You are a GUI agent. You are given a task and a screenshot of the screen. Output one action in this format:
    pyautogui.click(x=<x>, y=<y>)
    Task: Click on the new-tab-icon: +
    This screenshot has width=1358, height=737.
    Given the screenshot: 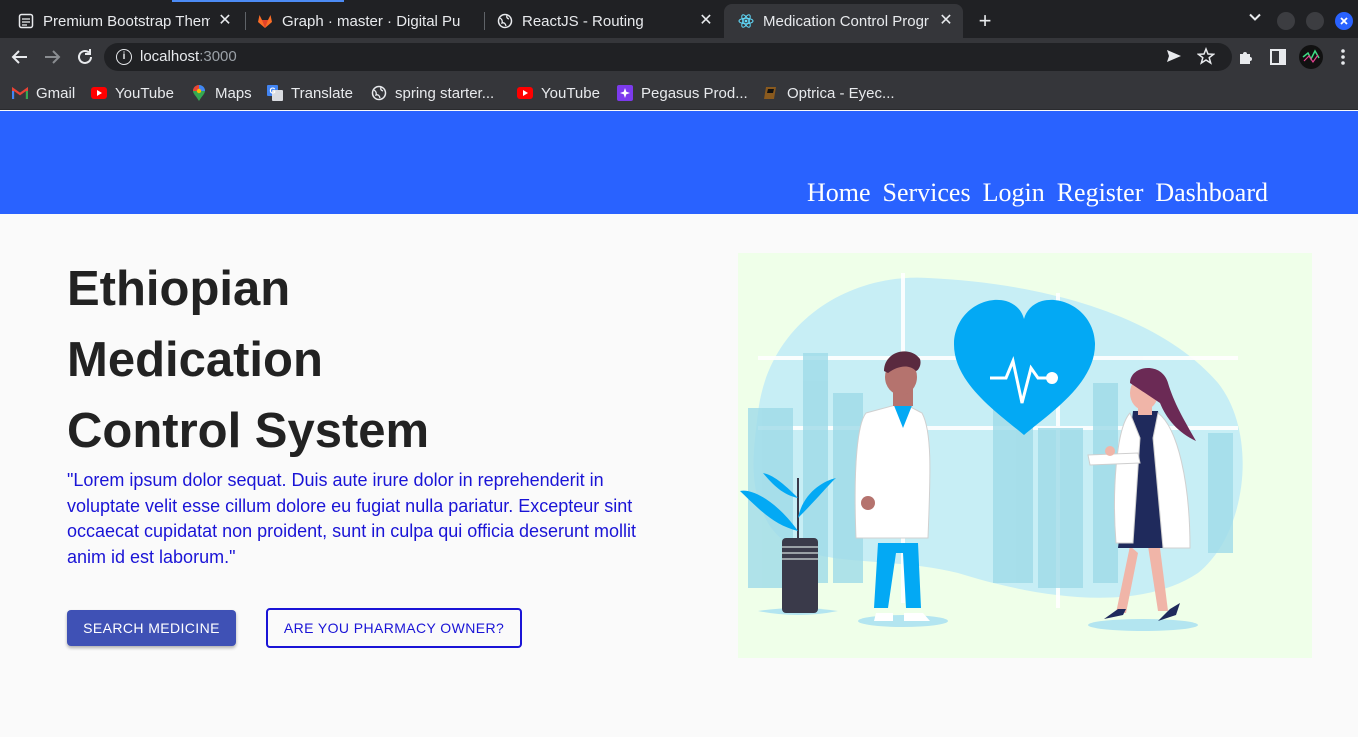 What is the action you would take?
    pyautogui.click(x=985, y=21)
    